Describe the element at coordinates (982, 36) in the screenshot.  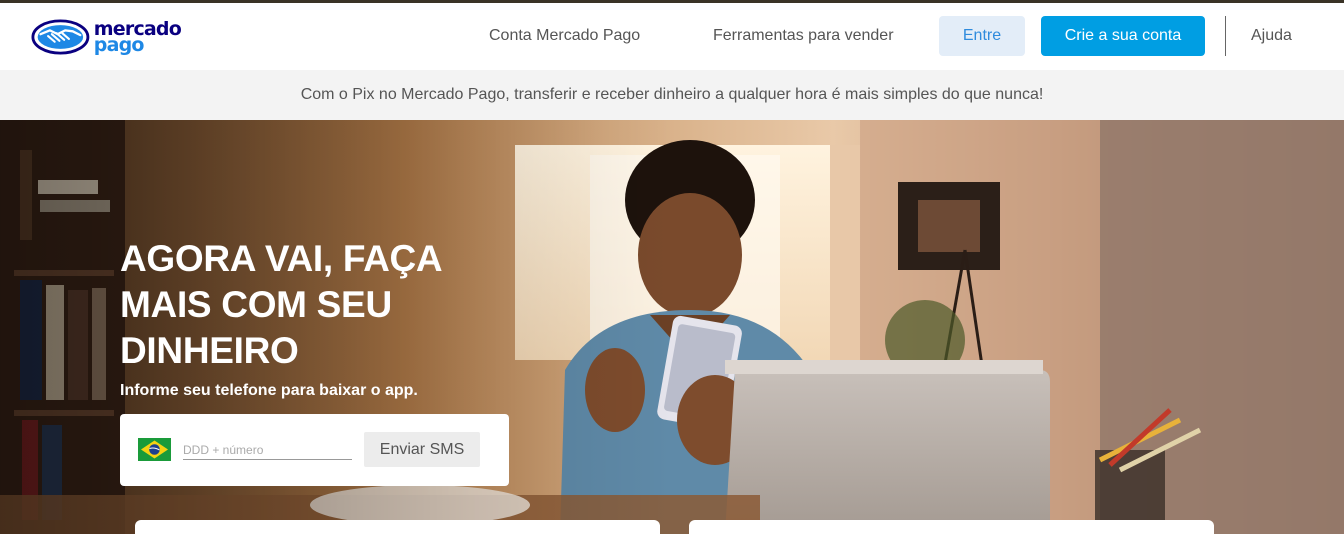
I see `login-button: Entre` at that location.